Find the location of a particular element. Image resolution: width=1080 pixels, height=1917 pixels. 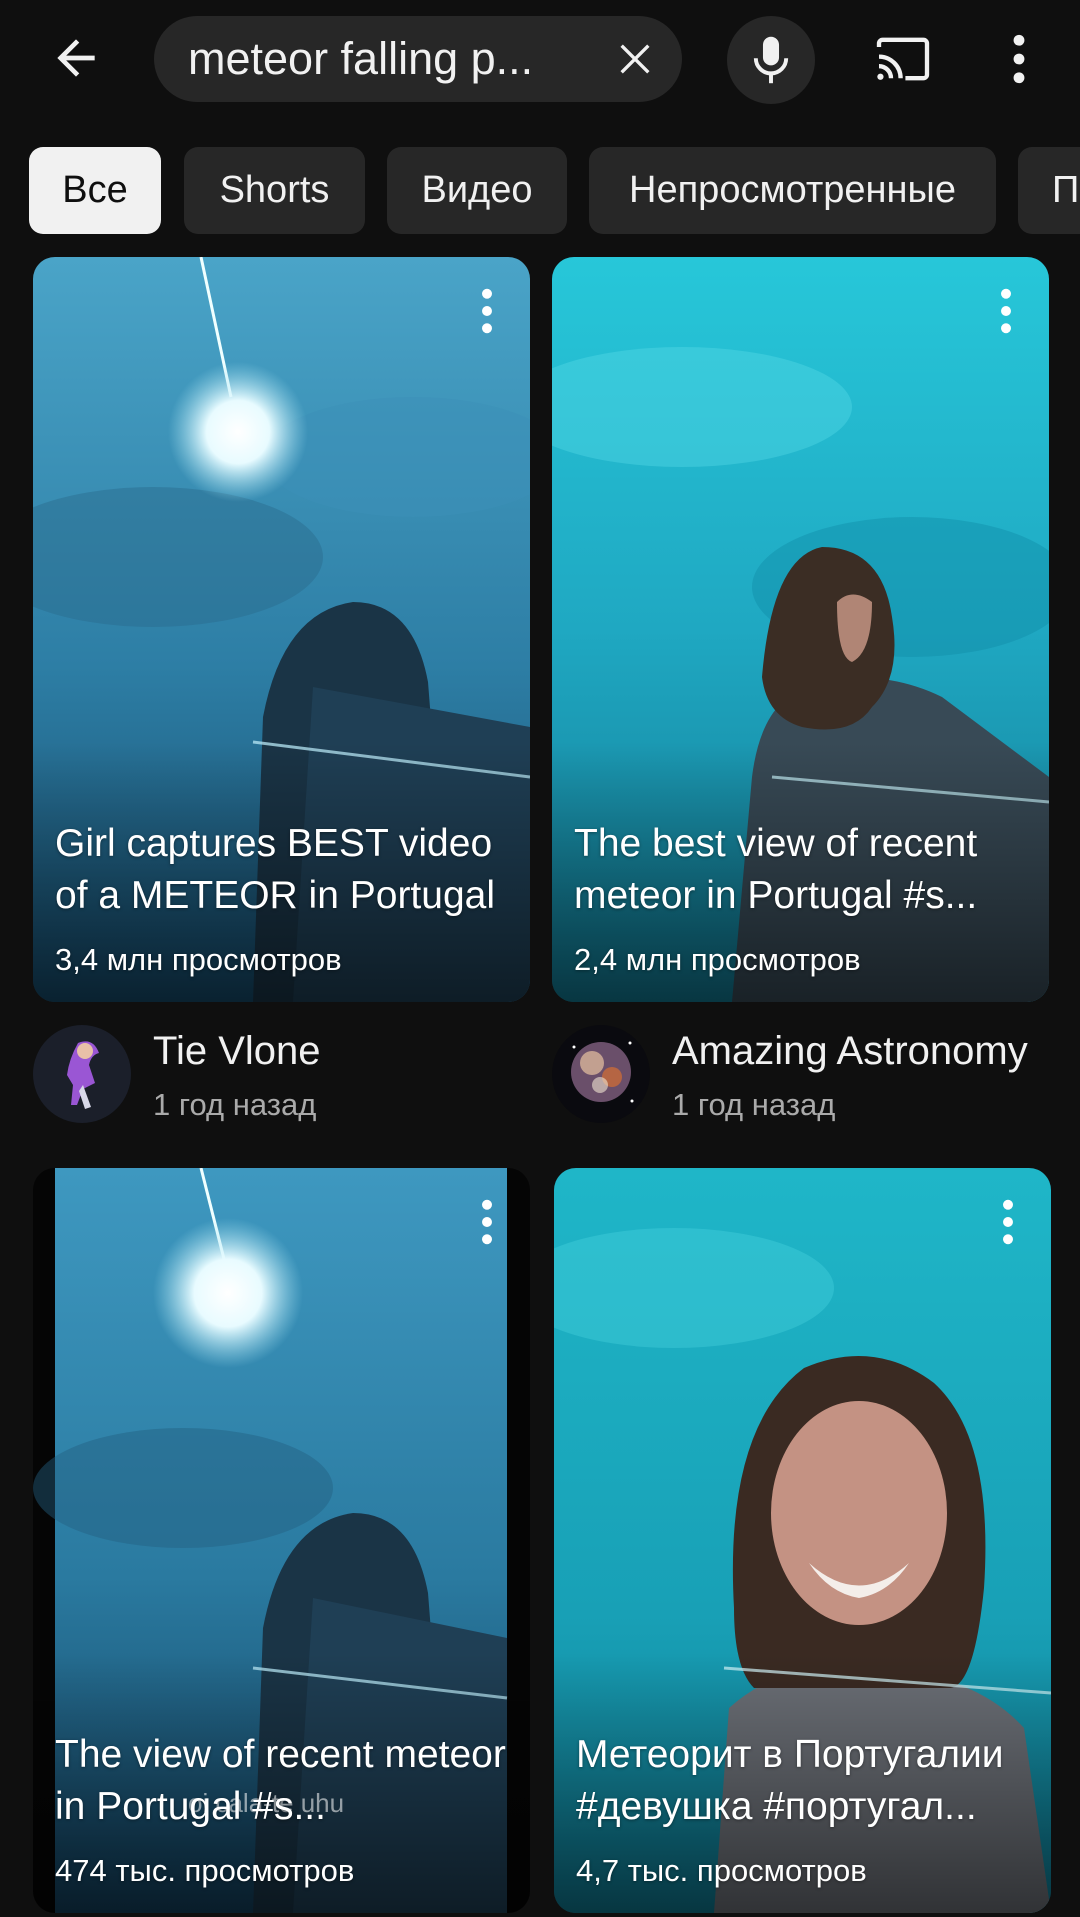

chip-all: Все is located at coordinates (95, 190).